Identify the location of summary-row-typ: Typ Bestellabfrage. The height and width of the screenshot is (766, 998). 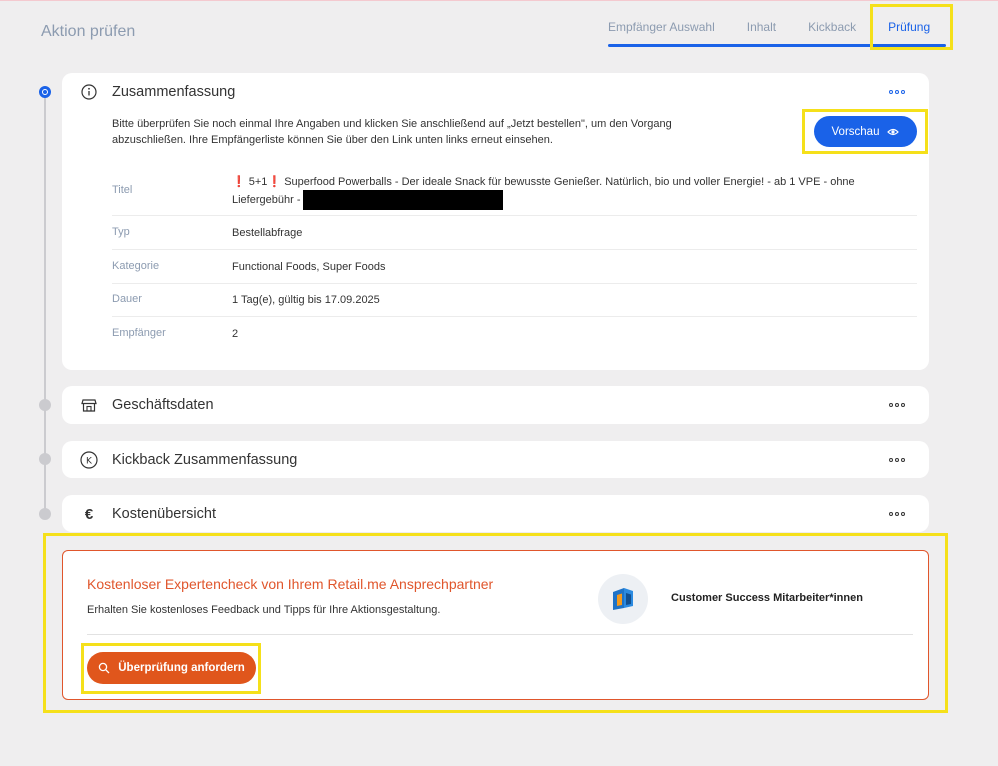
(514, 233).